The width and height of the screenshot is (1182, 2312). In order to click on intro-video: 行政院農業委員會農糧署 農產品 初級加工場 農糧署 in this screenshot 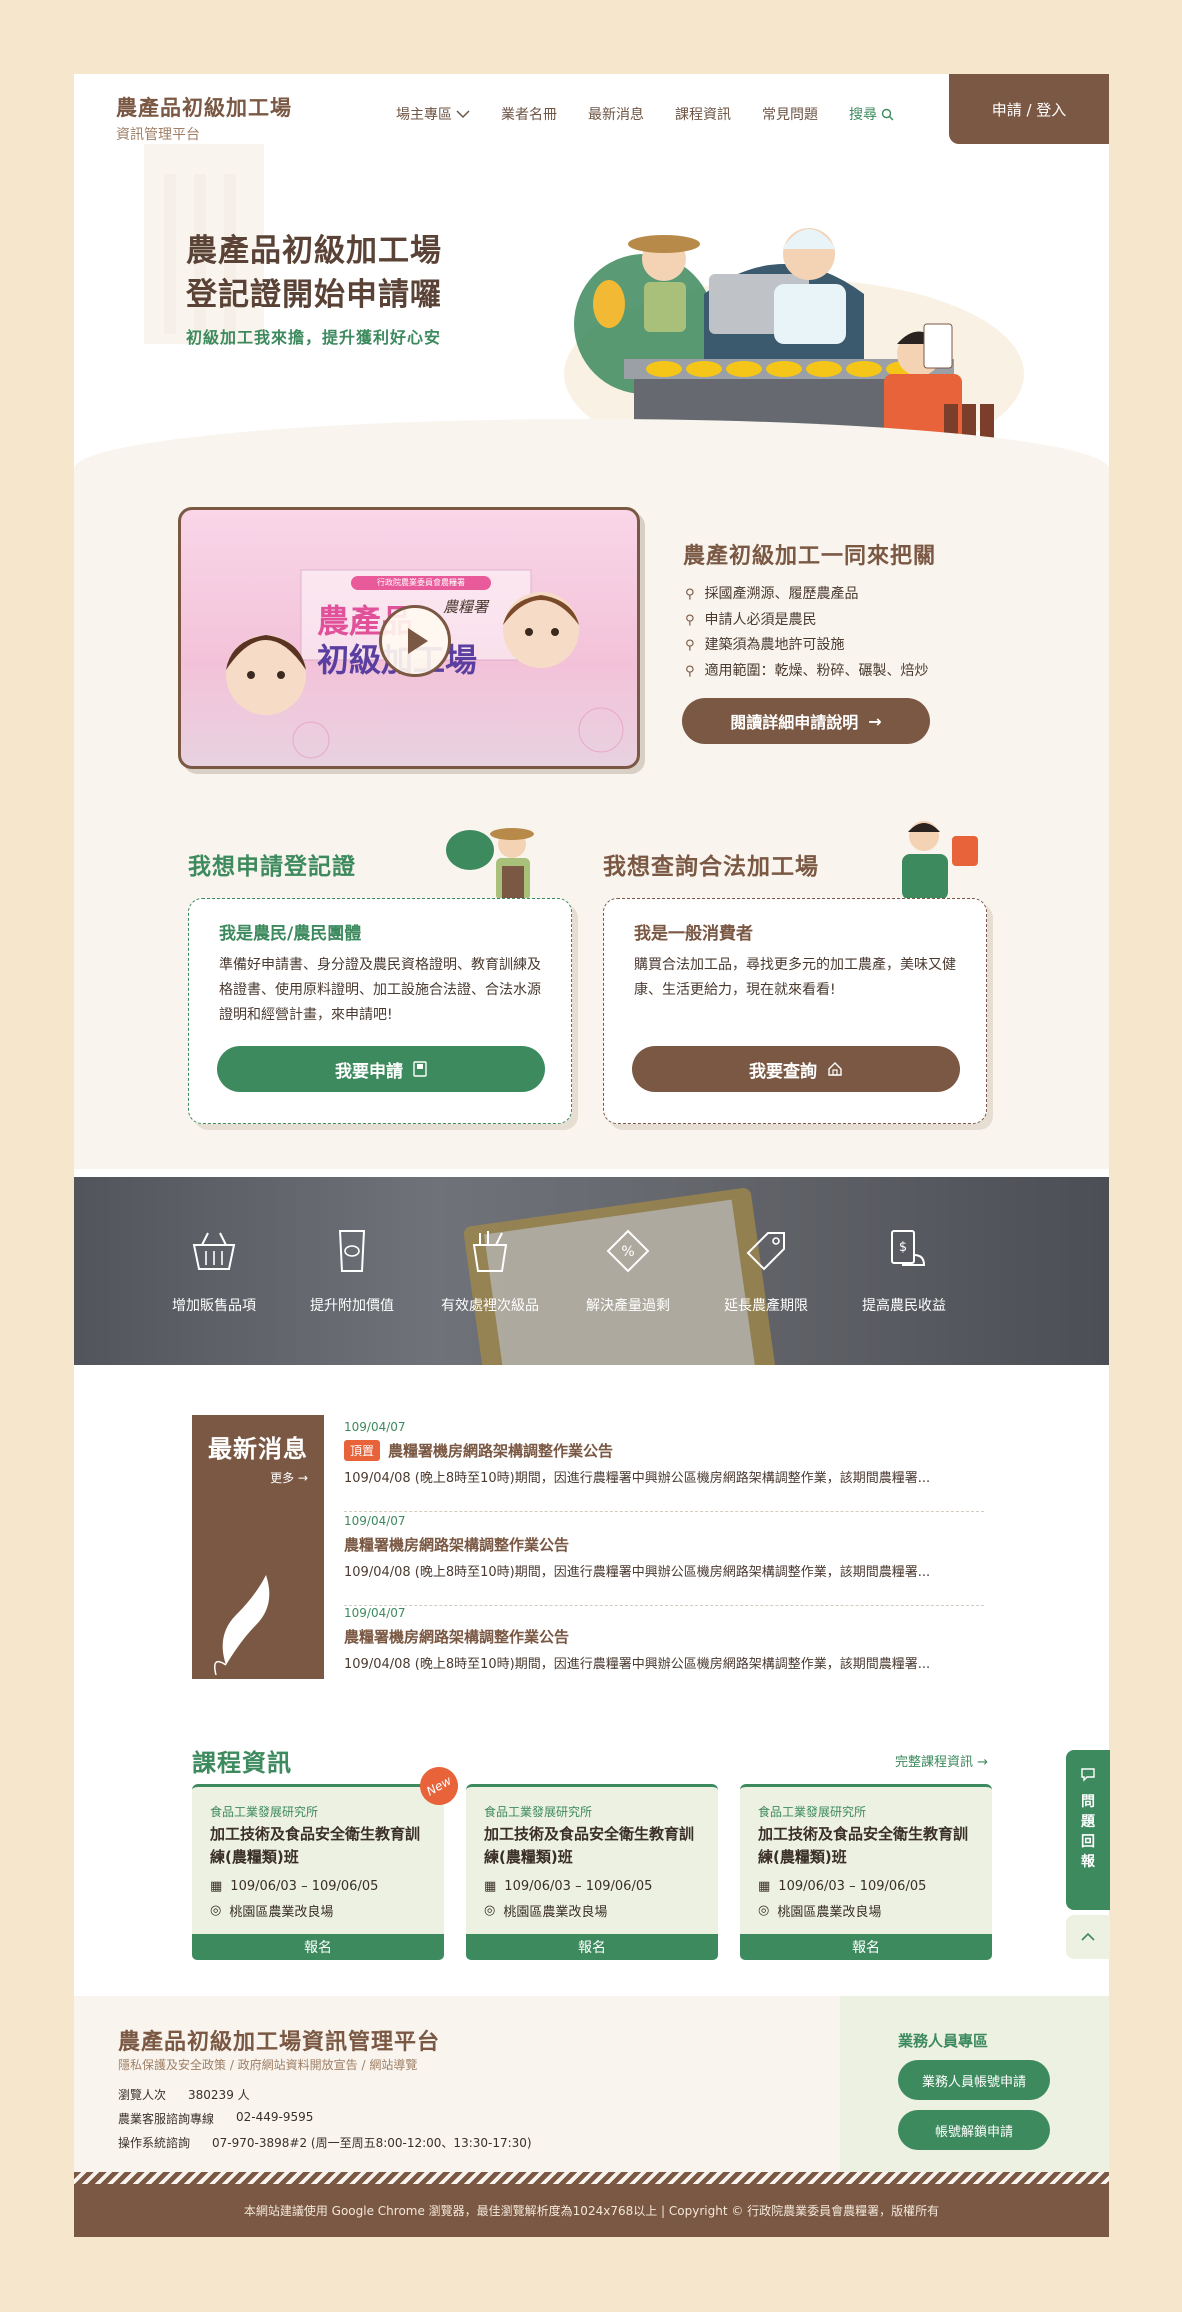, I will do `click(409, 638)`.